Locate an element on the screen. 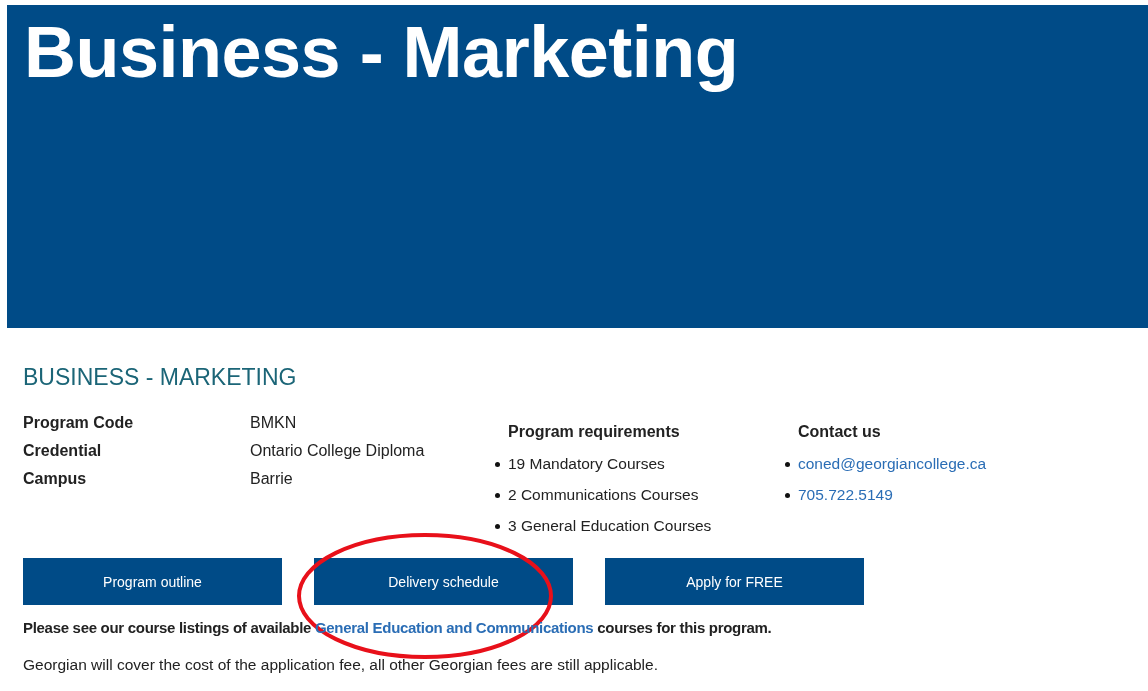 Image resolution: width=1148 pixels, height=691 pixels. detail-label: Campus is located at coordinates (55, 478).